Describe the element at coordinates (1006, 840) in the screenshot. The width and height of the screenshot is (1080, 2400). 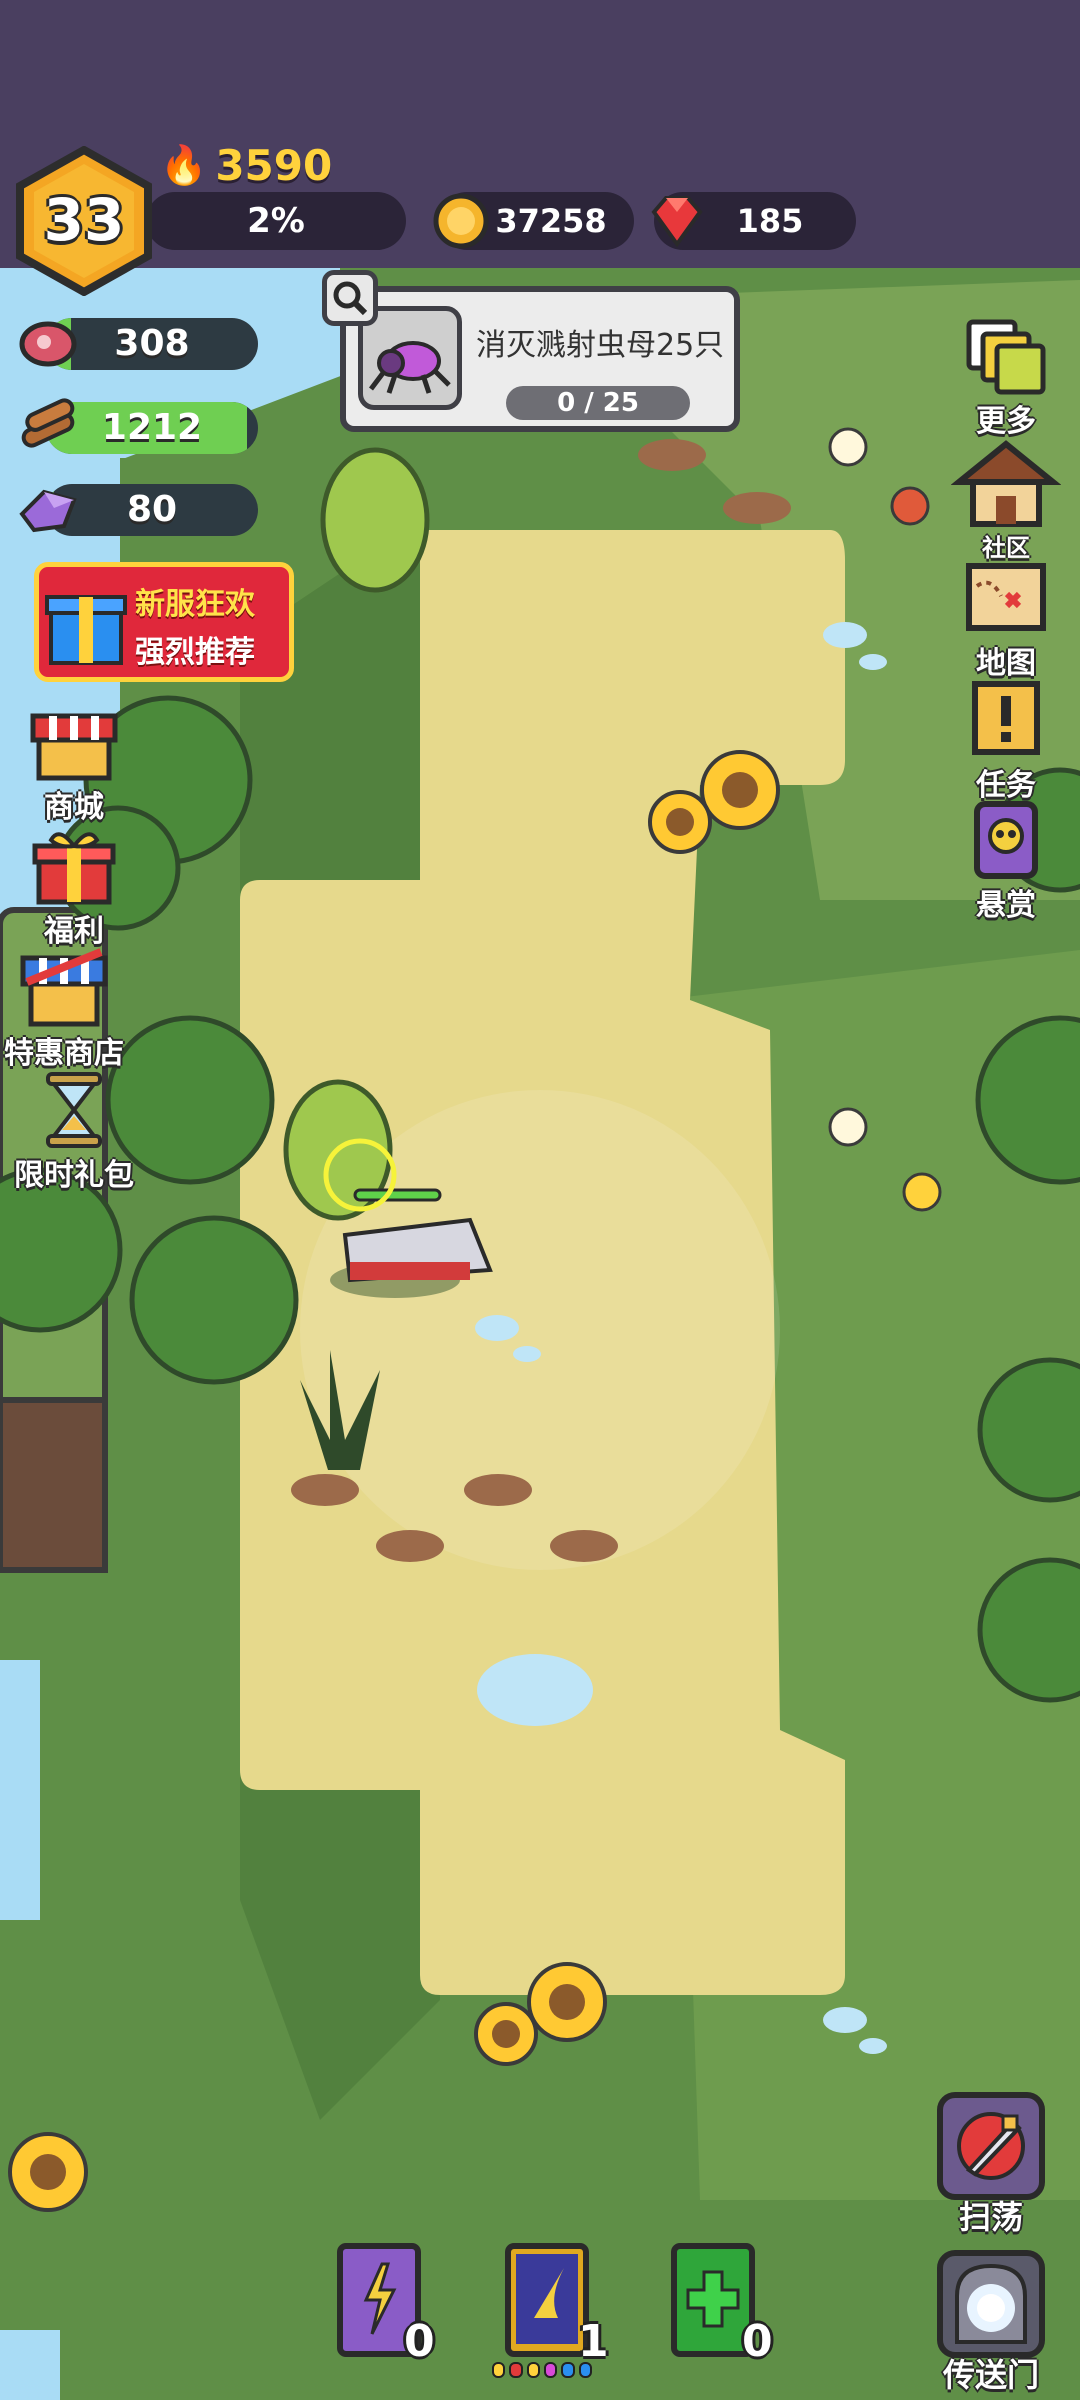
I see `skull-bounty-icon` at that location.